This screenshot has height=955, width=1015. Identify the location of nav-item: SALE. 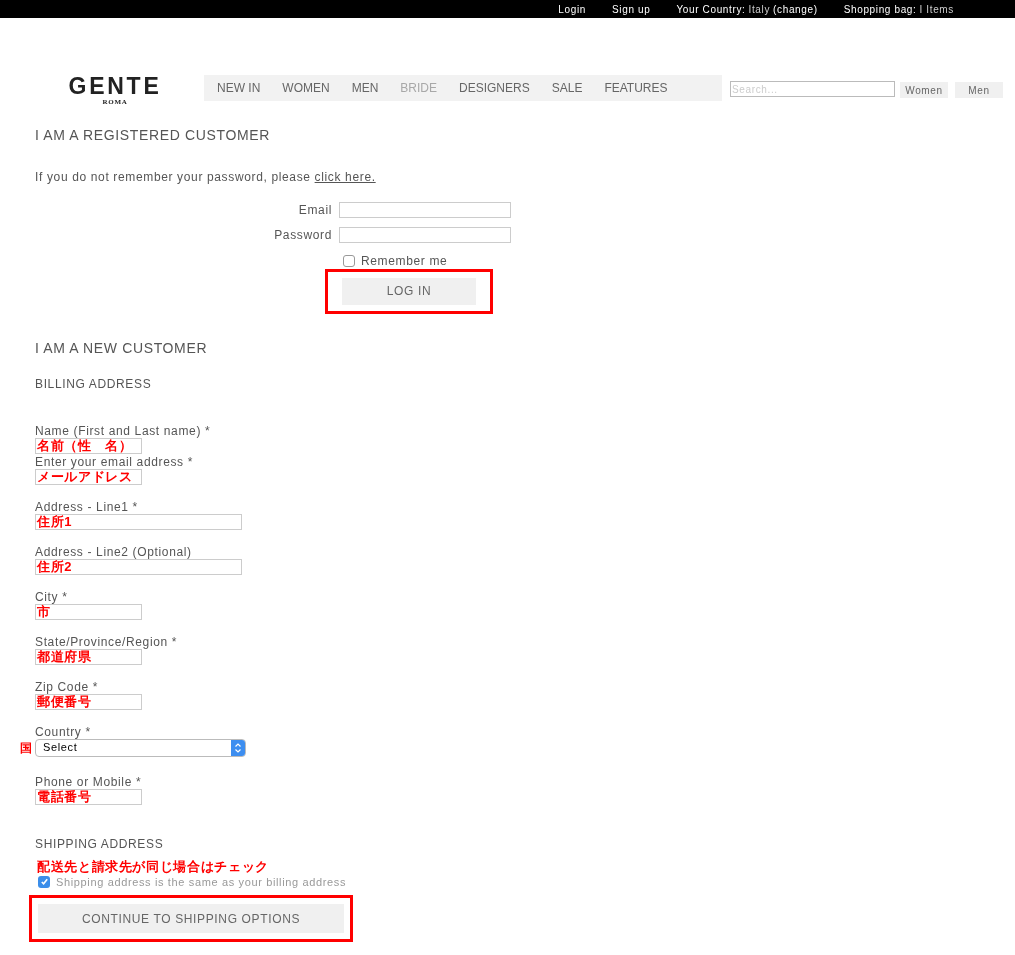
(567, 88).